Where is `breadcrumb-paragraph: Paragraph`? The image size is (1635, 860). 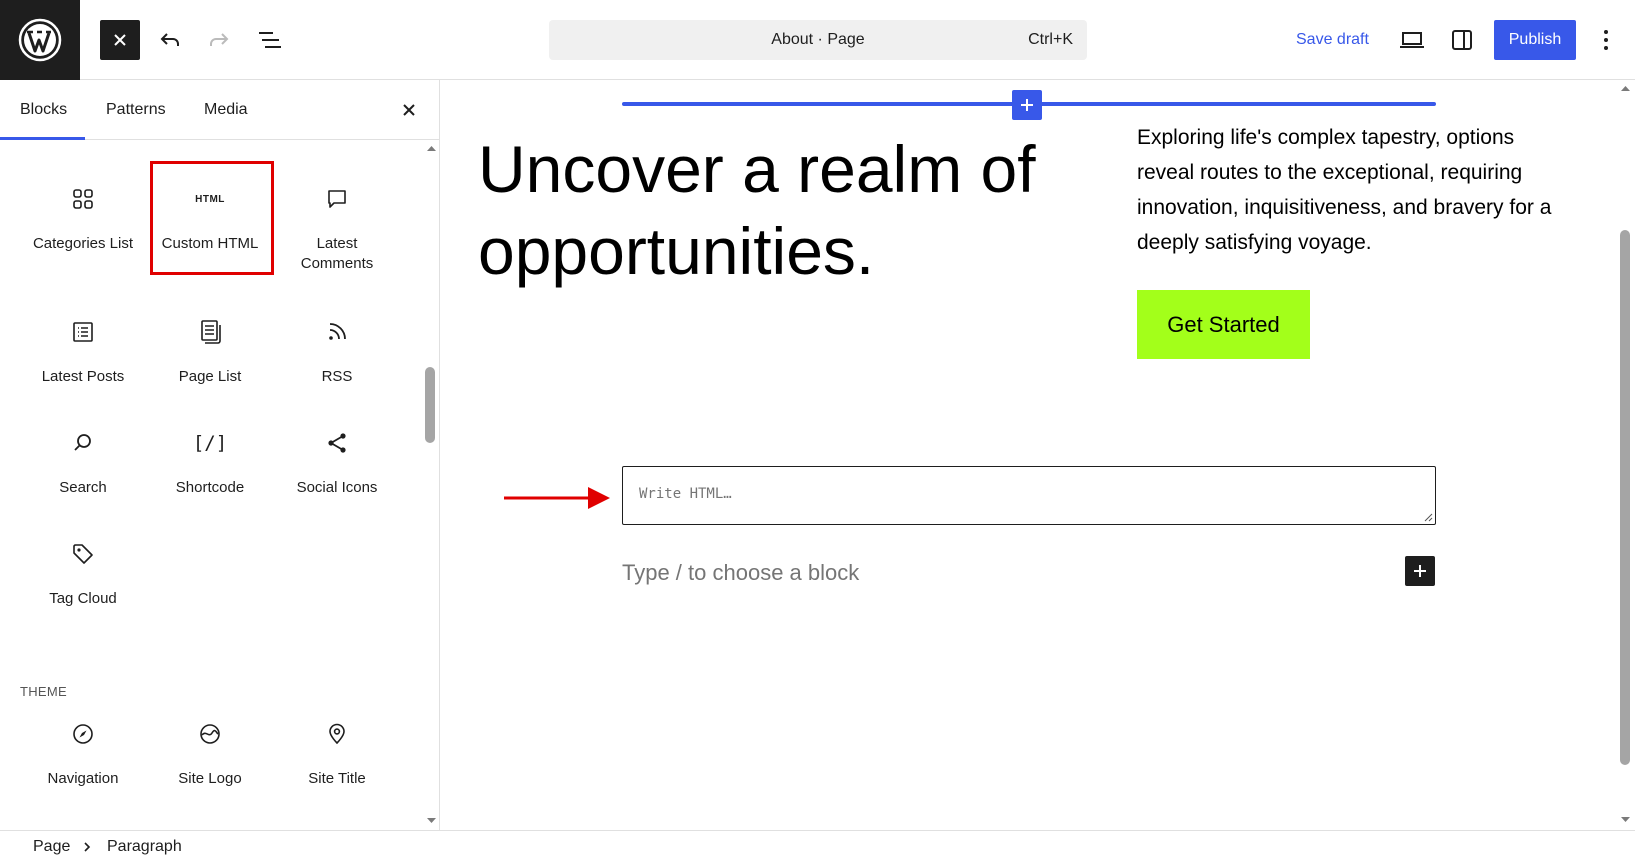 breadcrumb-paragraph: Paragraph is located at coordinates (144, 847).